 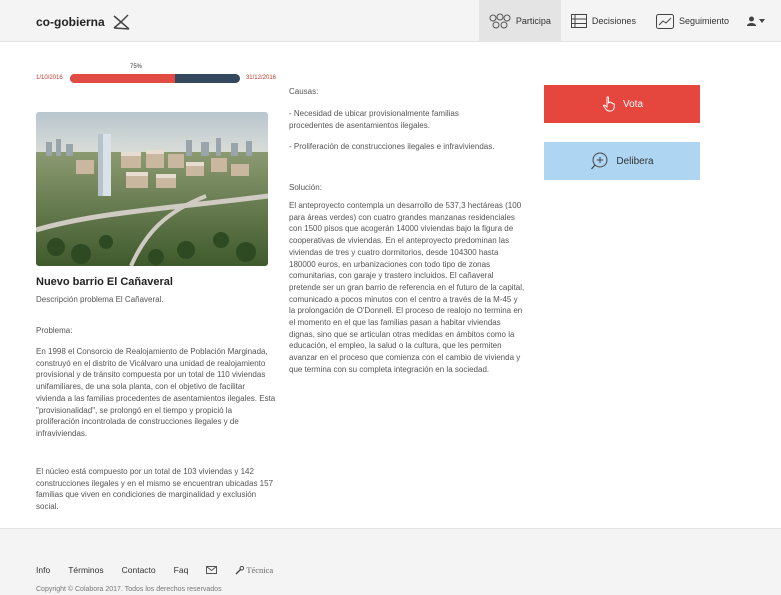 What do you see at coordinates (121, 22) in the screenshot?
I see `network-logo-icon` at bounding box center [121, 22].